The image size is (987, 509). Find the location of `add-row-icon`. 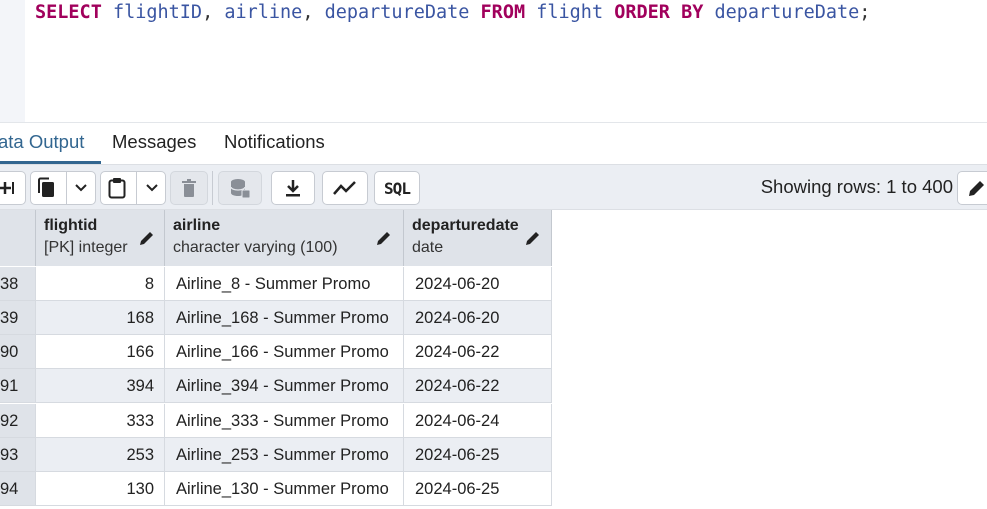

add-row-icon is located at coordinates (7, 188).